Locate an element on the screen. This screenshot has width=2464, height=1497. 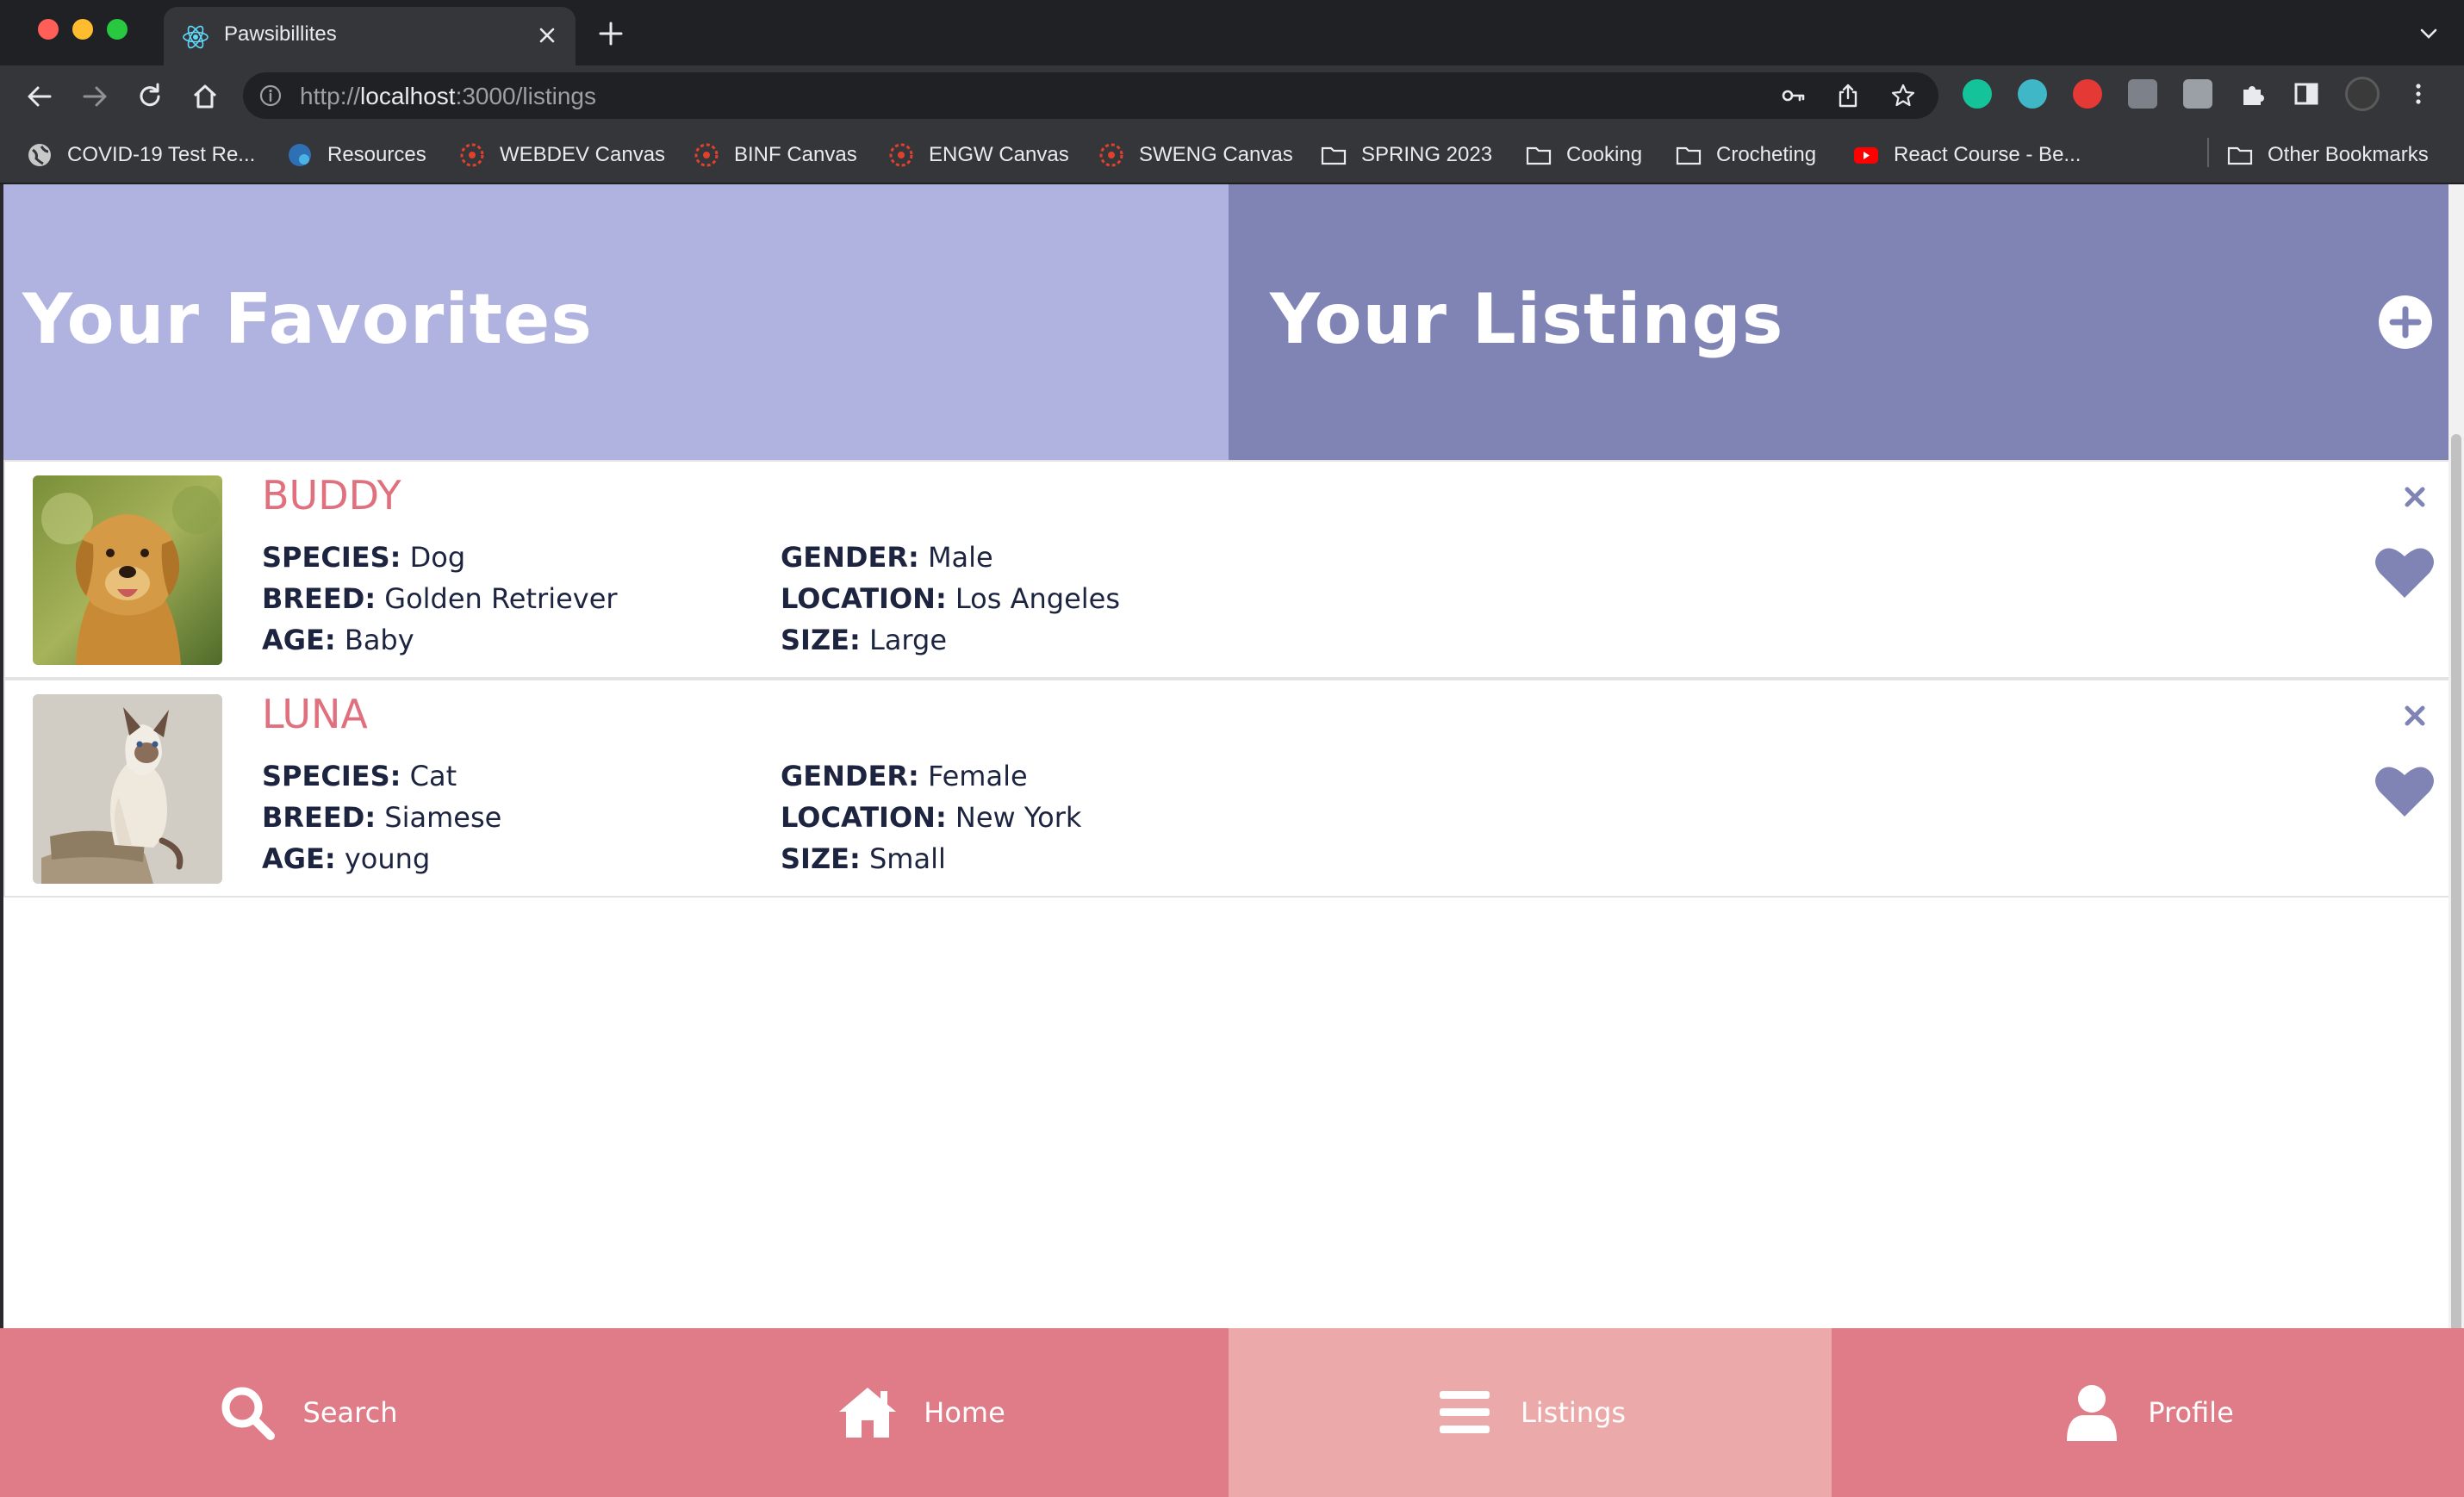
window-edge is located at coordinates (2, 840).